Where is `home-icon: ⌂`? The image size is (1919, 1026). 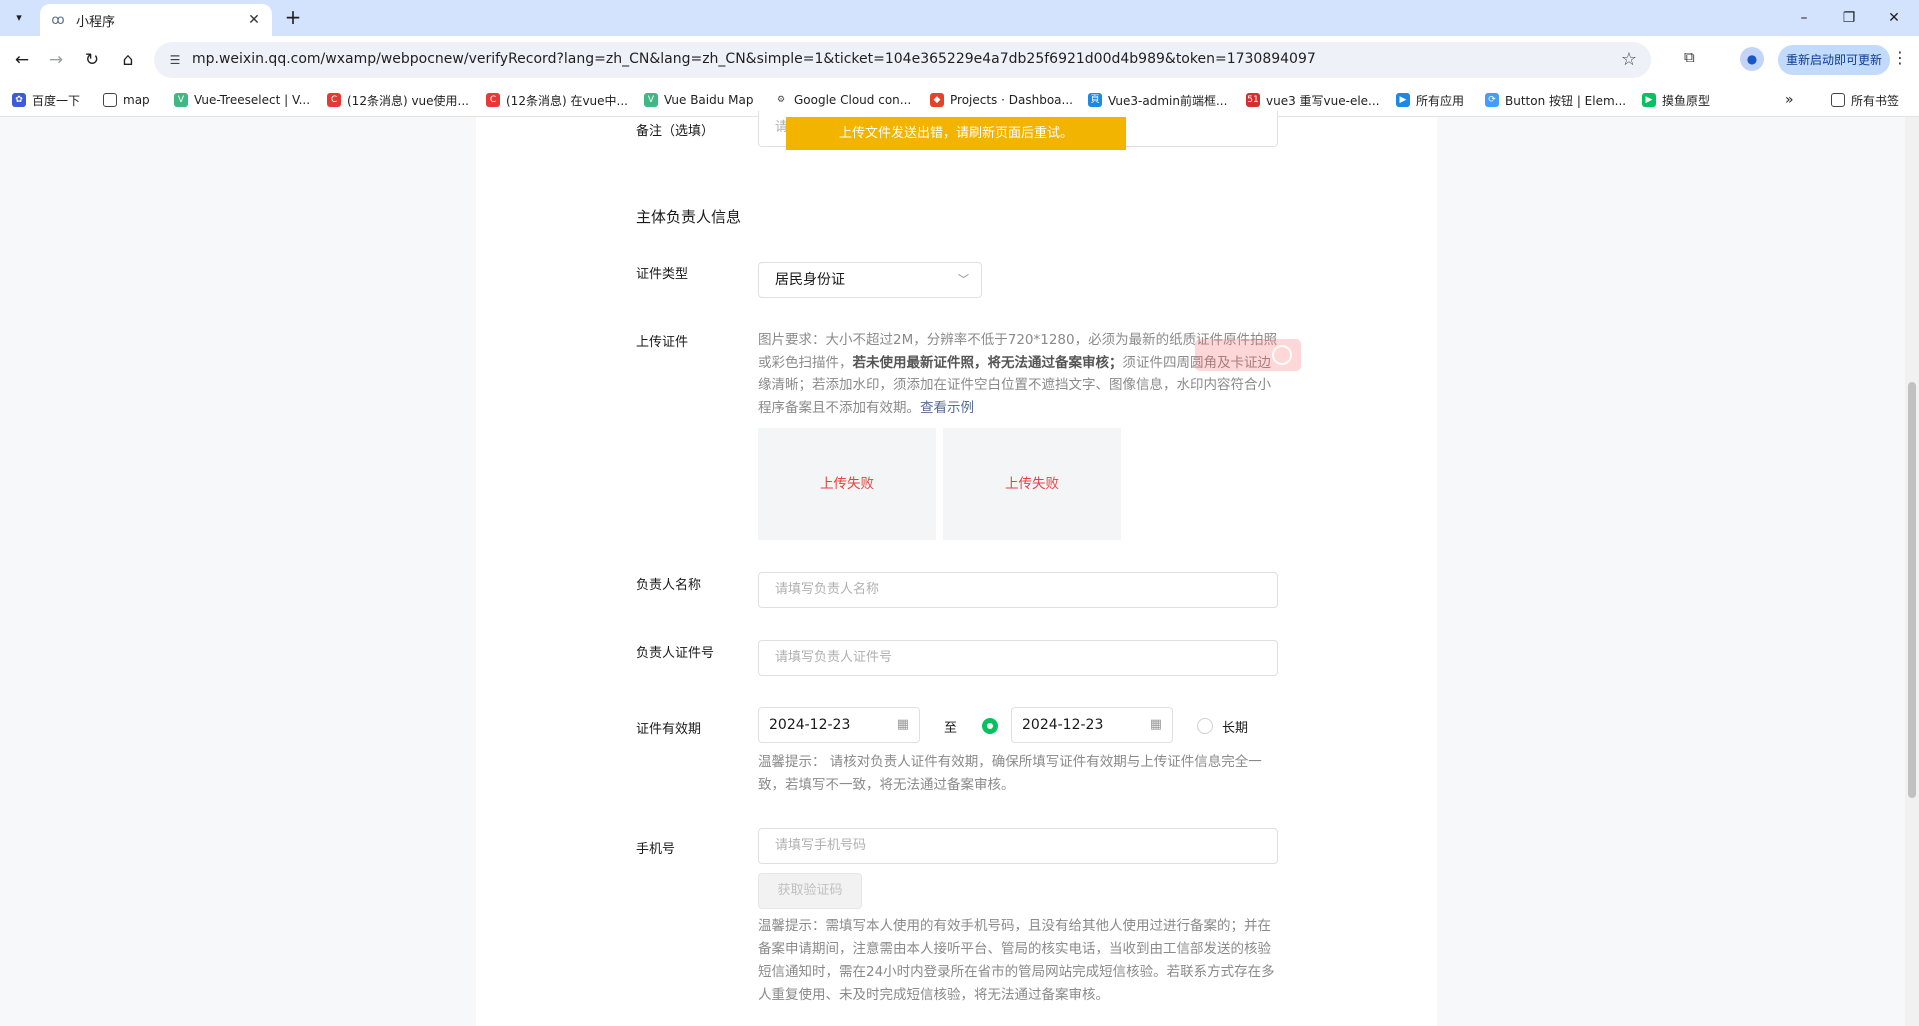
home-icon: ⌂ is located at coordinates (128, 60).